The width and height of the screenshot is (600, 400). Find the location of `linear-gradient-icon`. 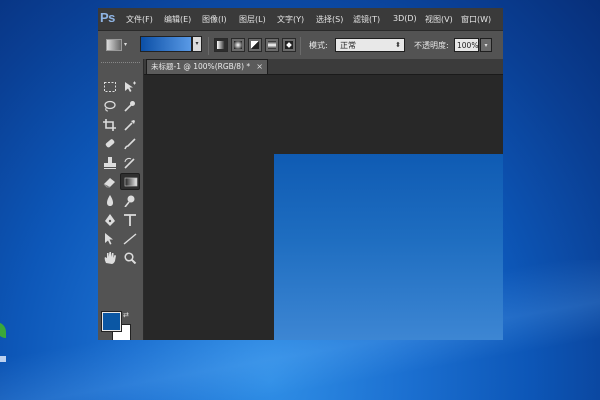

linear-gradient-icon is located at coordinates (221, 45).